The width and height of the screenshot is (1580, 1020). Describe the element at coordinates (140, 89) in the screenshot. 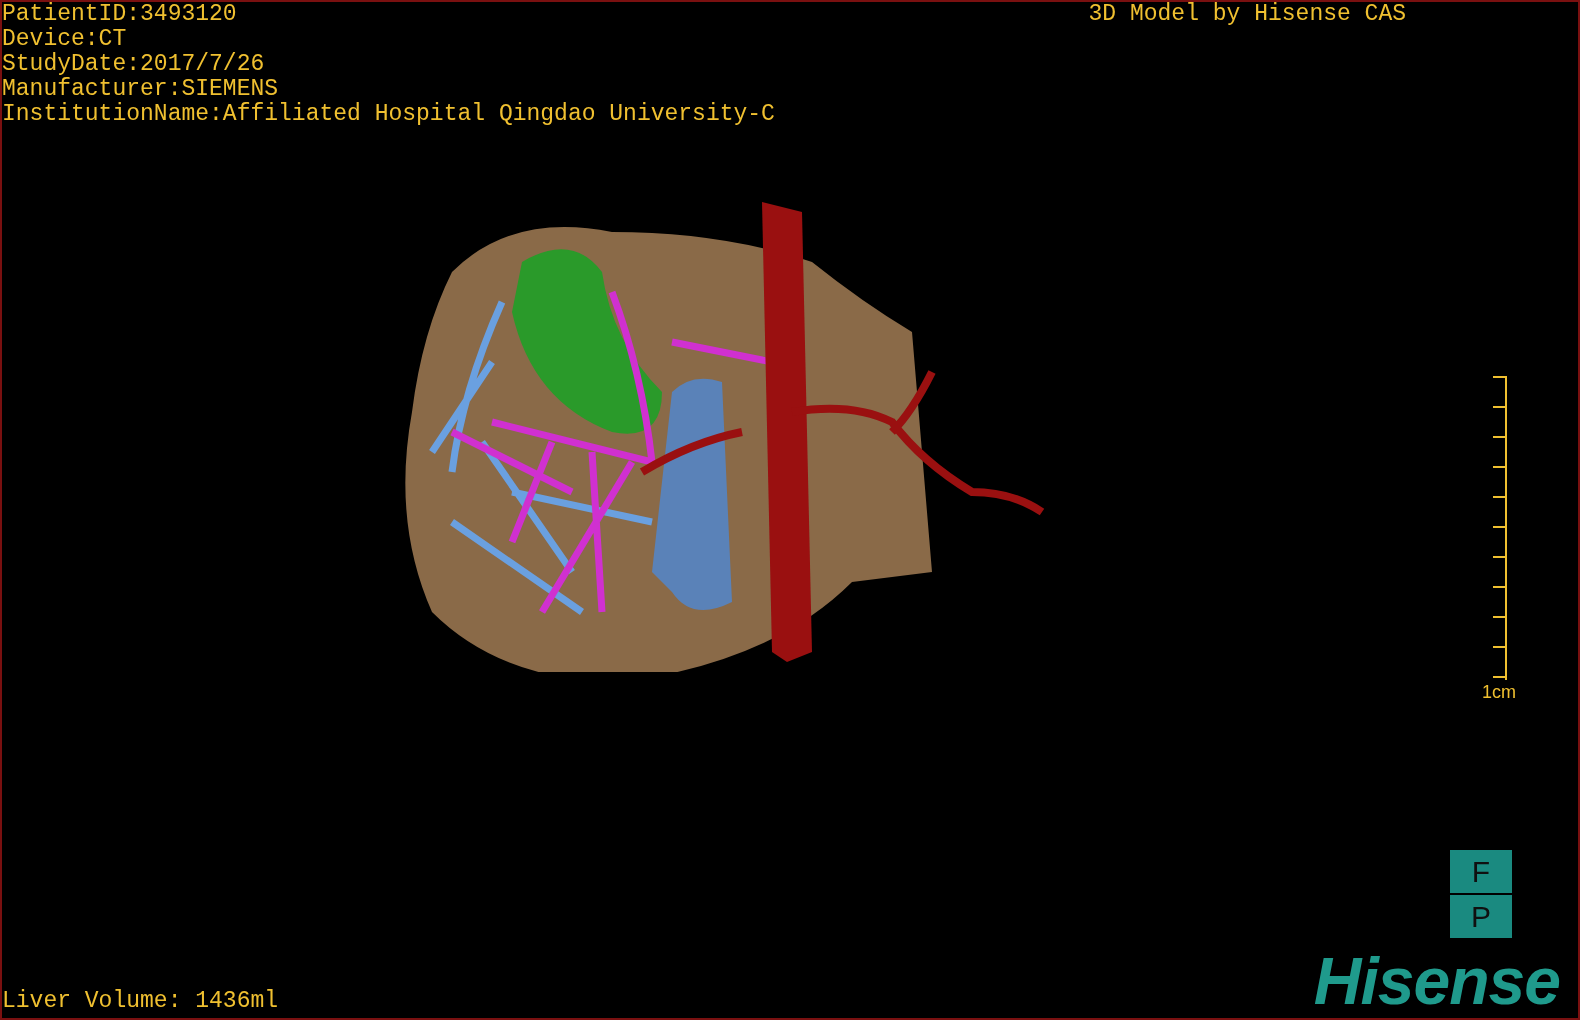

I see `patient-info-line: Manufacturer:SIEMENS` at that location.